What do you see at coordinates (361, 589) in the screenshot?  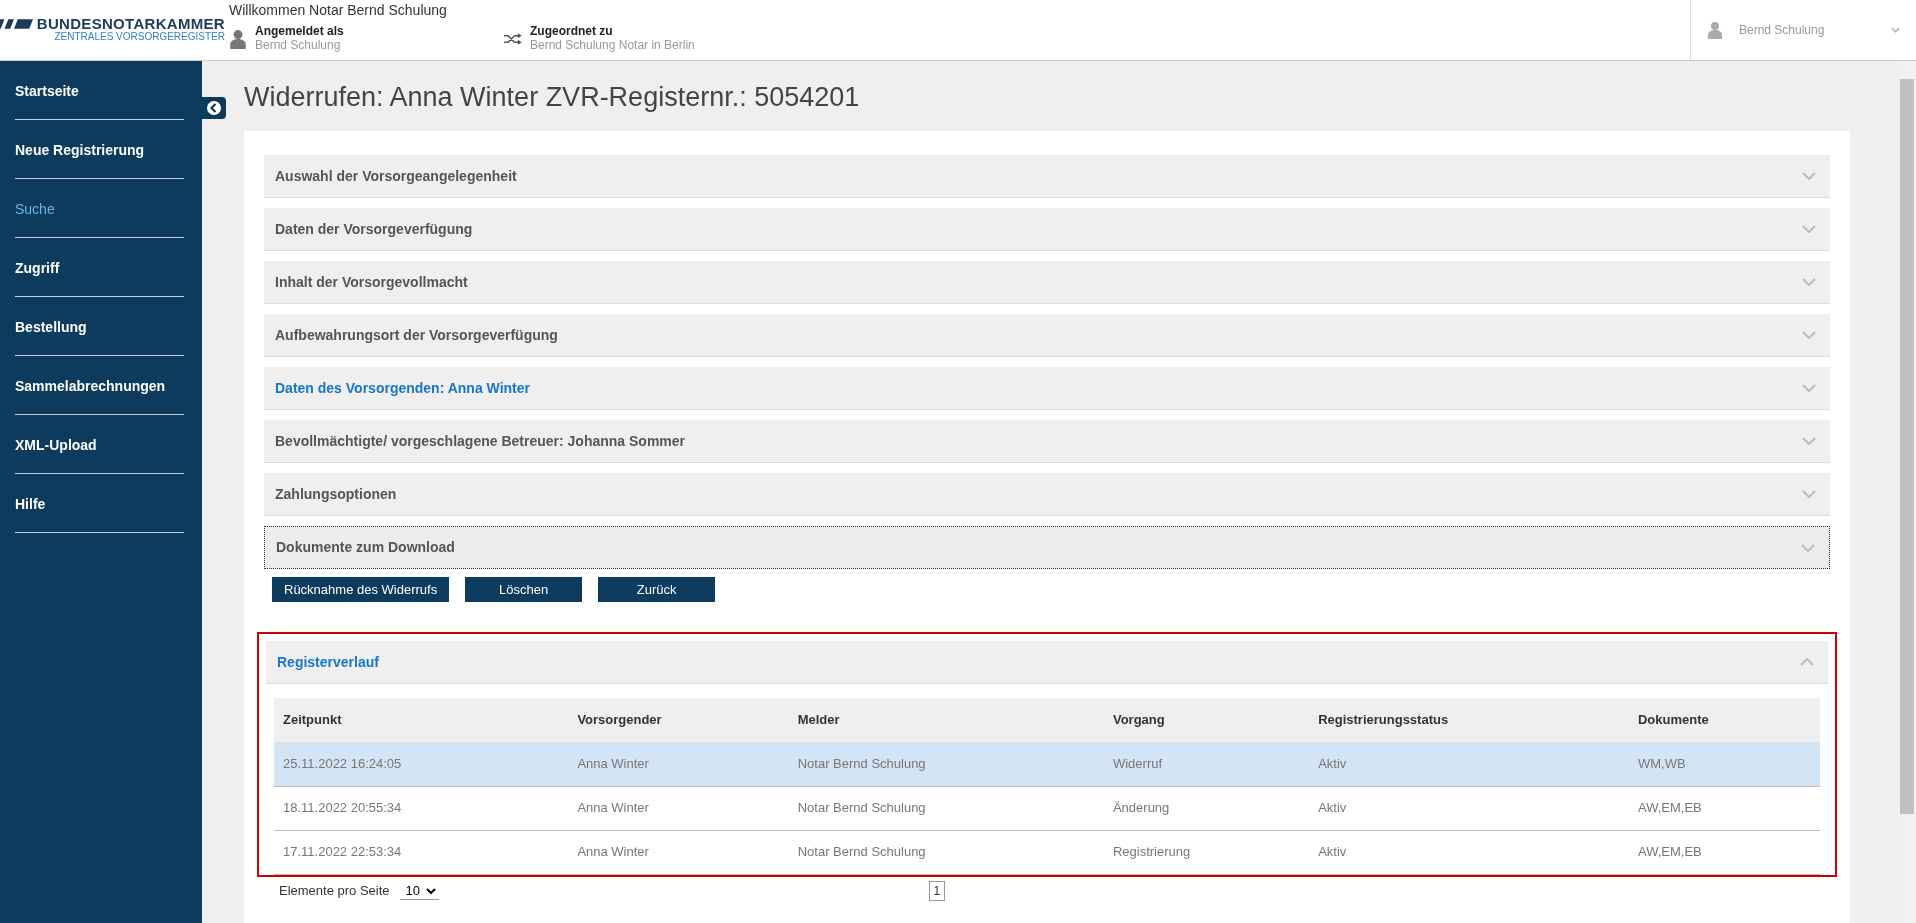 I see `action-button: Rücknahme des Widerrufs` at bounding box center [361, 589].